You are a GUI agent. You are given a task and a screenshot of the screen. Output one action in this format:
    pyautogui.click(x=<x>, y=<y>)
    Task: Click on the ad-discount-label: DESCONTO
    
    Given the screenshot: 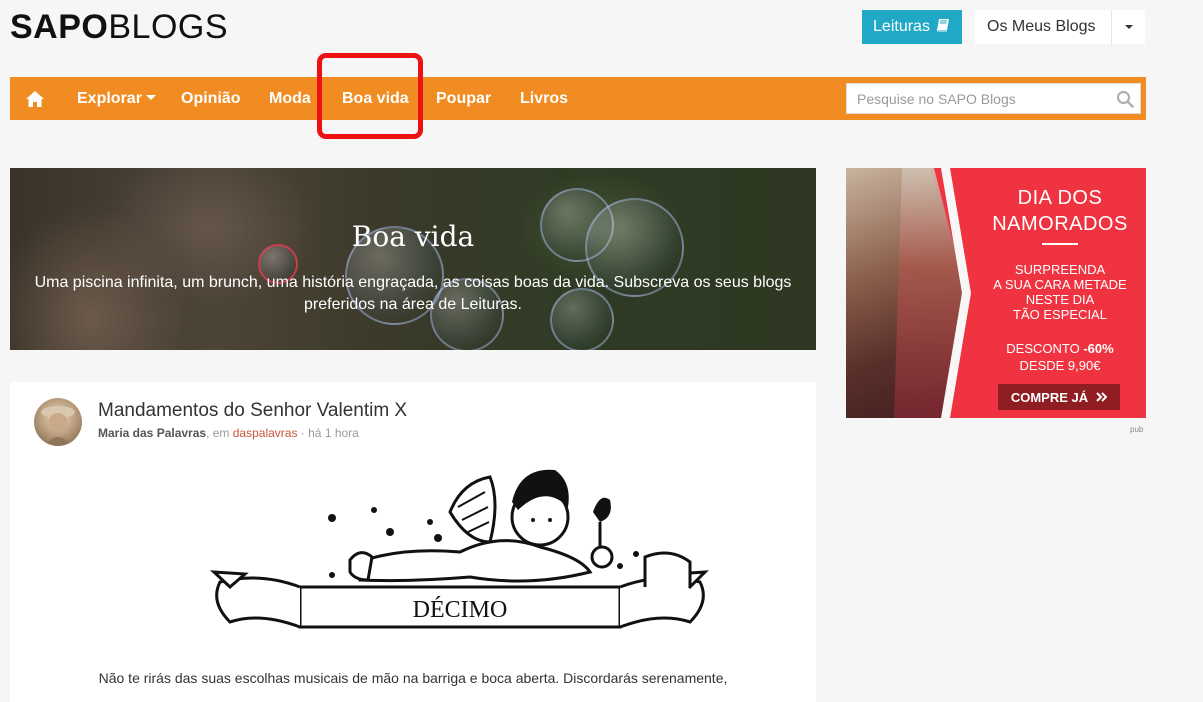 What is the action you would take?
    pyautogui.click(x=1045, y=348)
    